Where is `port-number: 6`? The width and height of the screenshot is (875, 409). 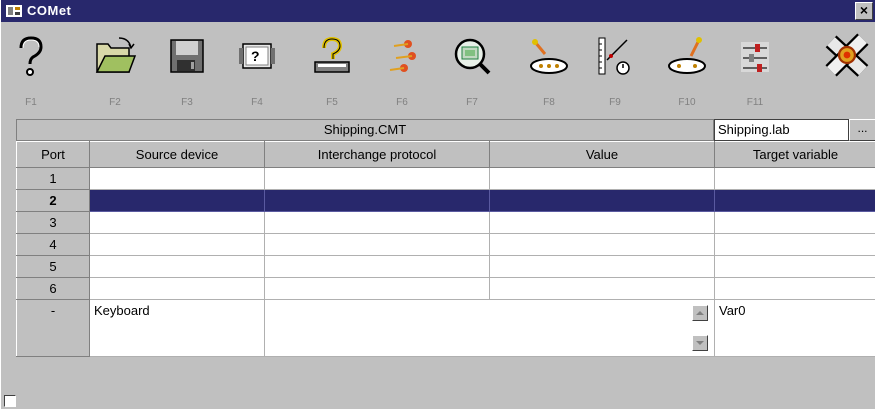
port-number: 6 is located at coordinates (53, 288).